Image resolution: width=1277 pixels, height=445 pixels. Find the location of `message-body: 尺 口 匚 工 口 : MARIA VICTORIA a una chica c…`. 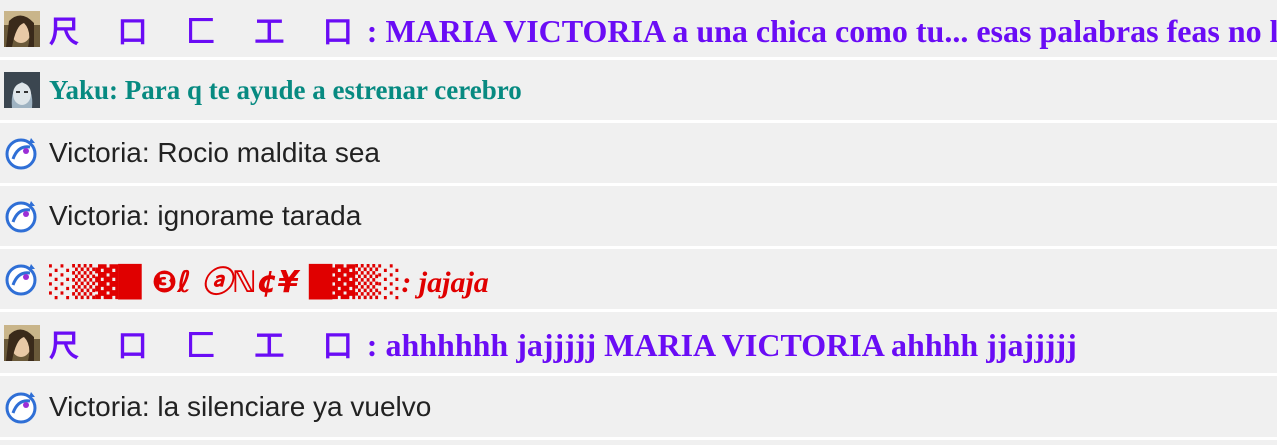

message-body: 尺 口 匚 工 口 : MARIA VICTORIA a una chica c… is located at coordinates (663, 29).